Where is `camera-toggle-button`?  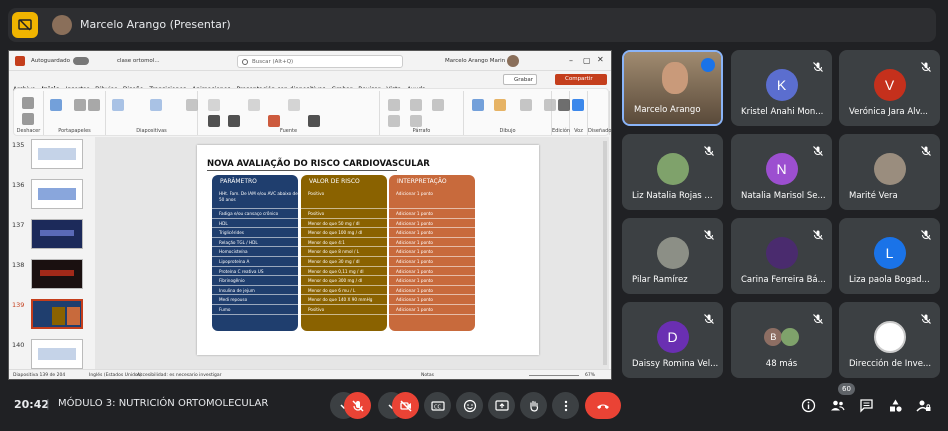 camera-toggle-button is located at coordinates (405, 405).